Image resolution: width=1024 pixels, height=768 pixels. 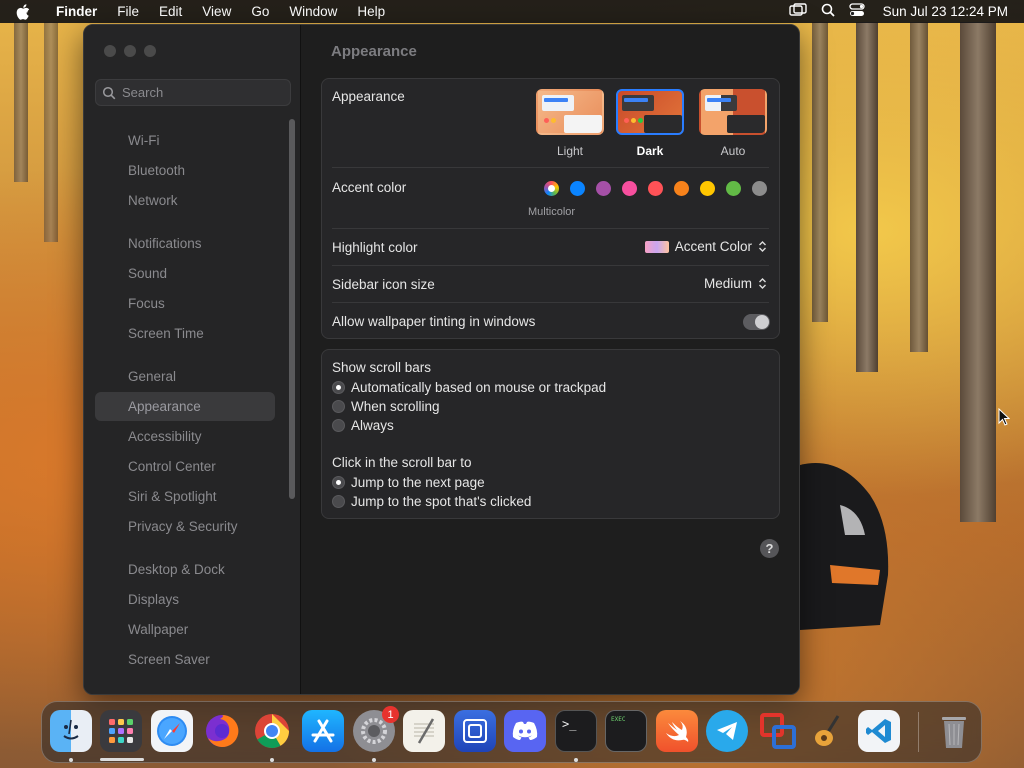 I want to click on search-icon, so click(x=109, y=92).